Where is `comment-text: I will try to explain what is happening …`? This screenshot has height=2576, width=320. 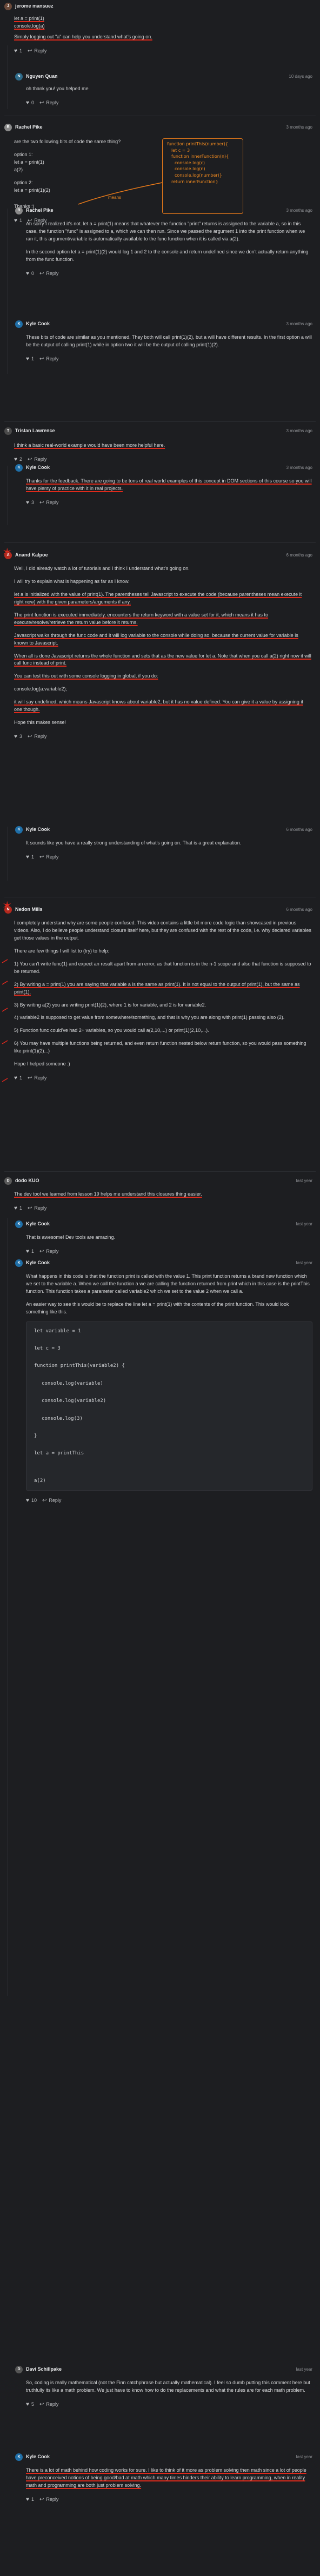 comment-text: I will try to explain what is happening … is located at coordinates (72, 581).